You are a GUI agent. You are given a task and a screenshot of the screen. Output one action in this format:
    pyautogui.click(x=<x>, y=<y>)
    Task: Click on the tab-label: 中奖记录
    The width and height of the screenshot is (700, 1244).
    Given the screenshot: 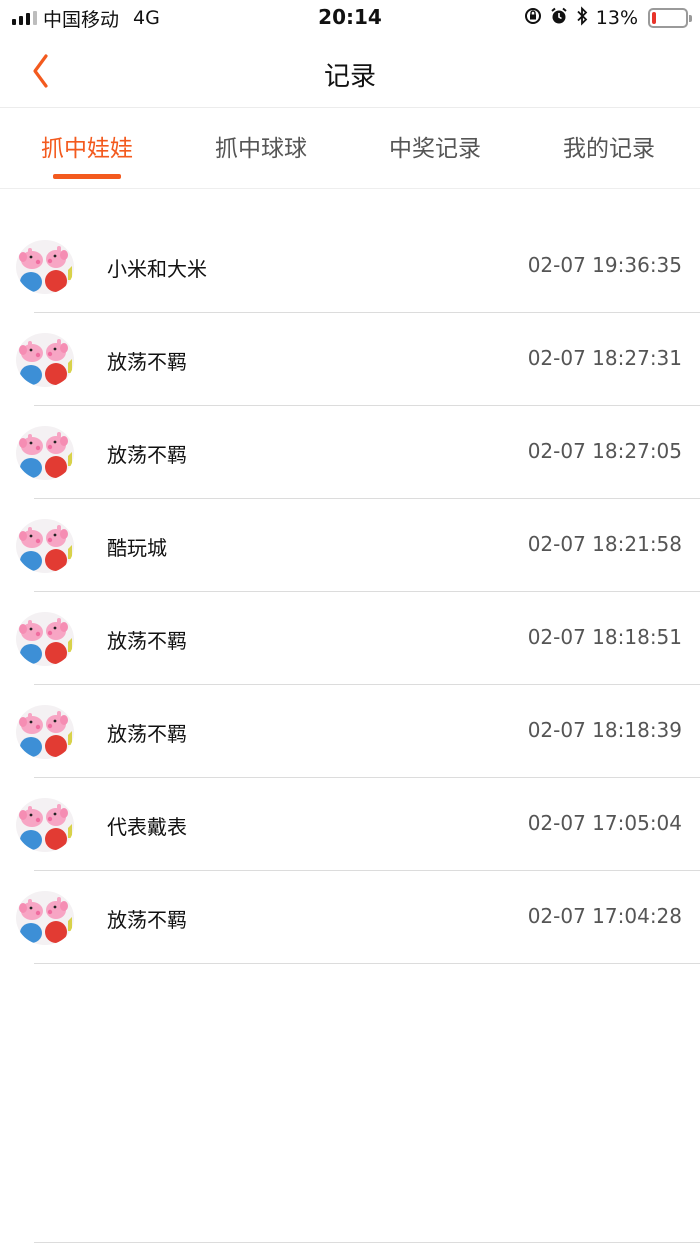 What is the action you would take?
    pyautogui.click(x=435, y=149)
    